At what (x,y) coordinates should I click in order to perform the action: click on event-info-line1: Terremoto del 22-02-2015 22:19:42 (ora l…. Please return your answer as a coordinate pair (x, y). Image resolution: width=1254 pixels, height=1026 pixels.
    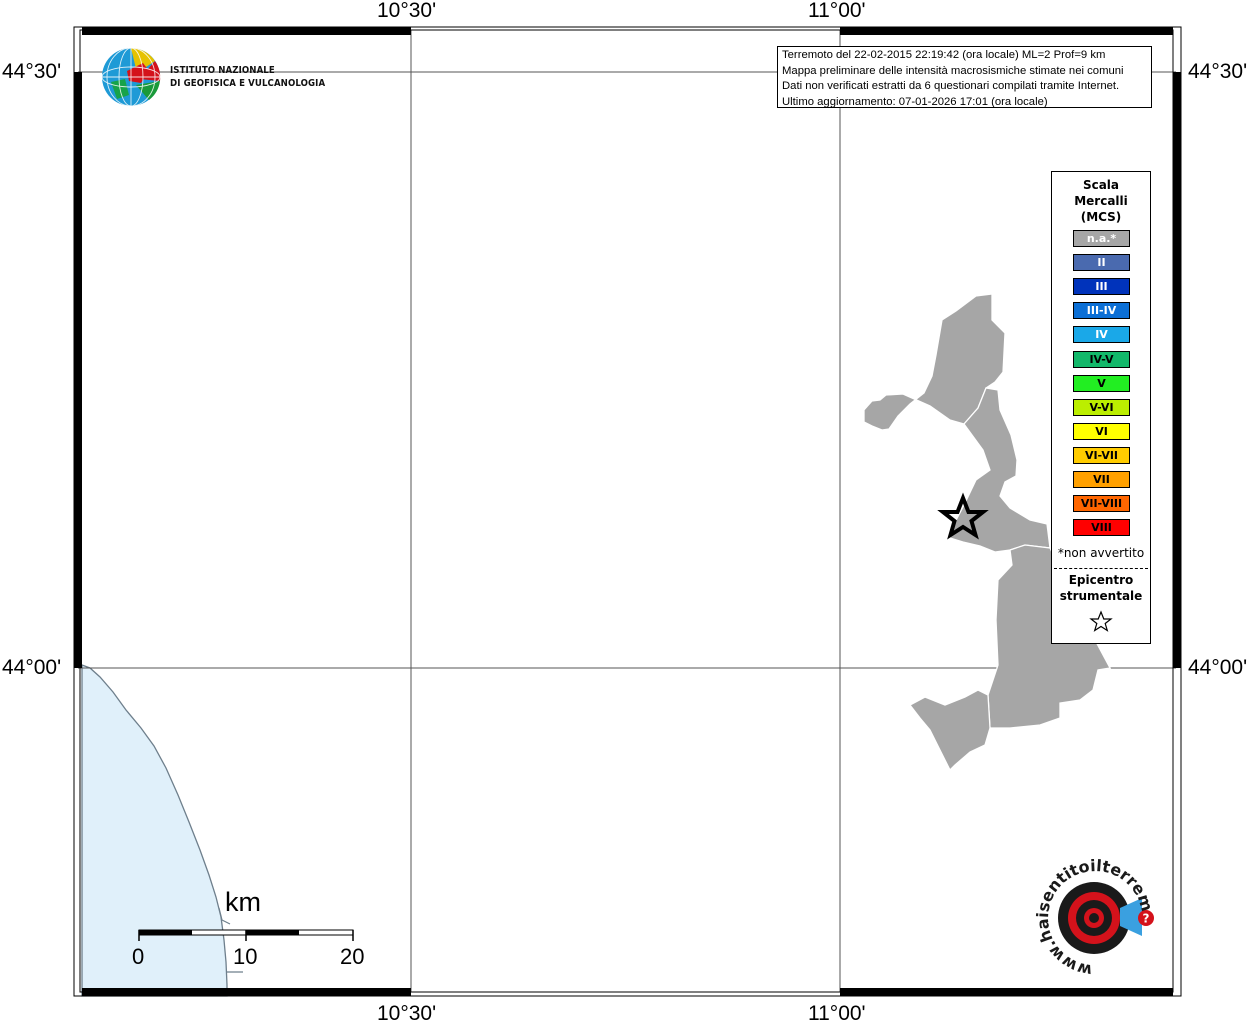
    Looking at the image, I should click on (944, 55).